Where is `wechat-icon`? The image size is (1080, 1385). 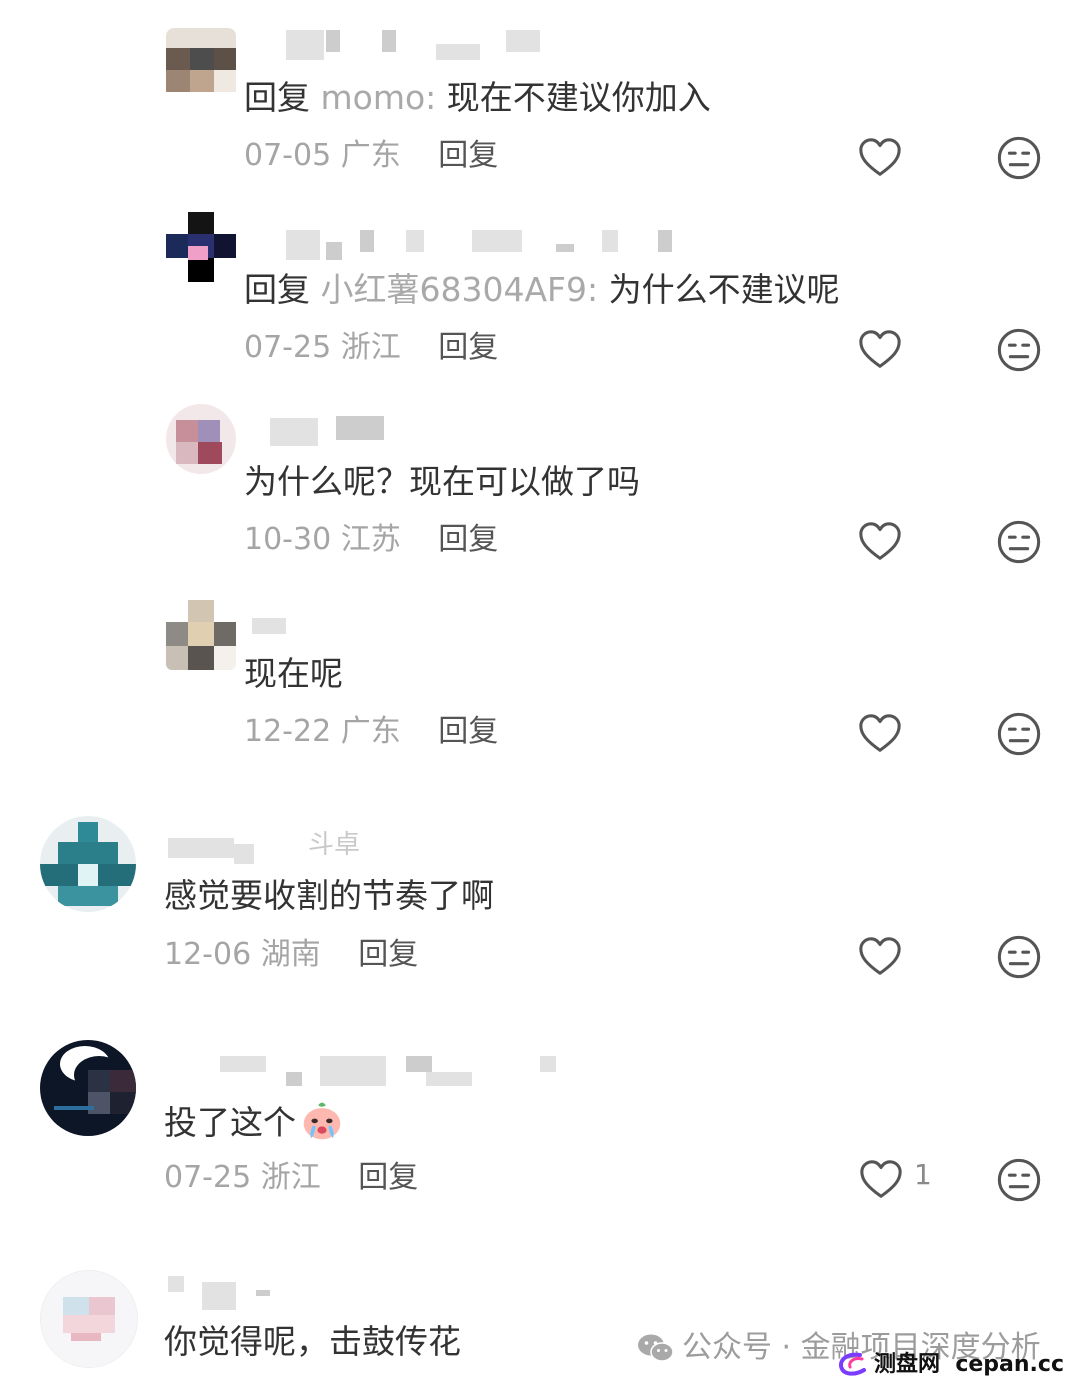
wechat-icon is located at coordinates (656, 1348).